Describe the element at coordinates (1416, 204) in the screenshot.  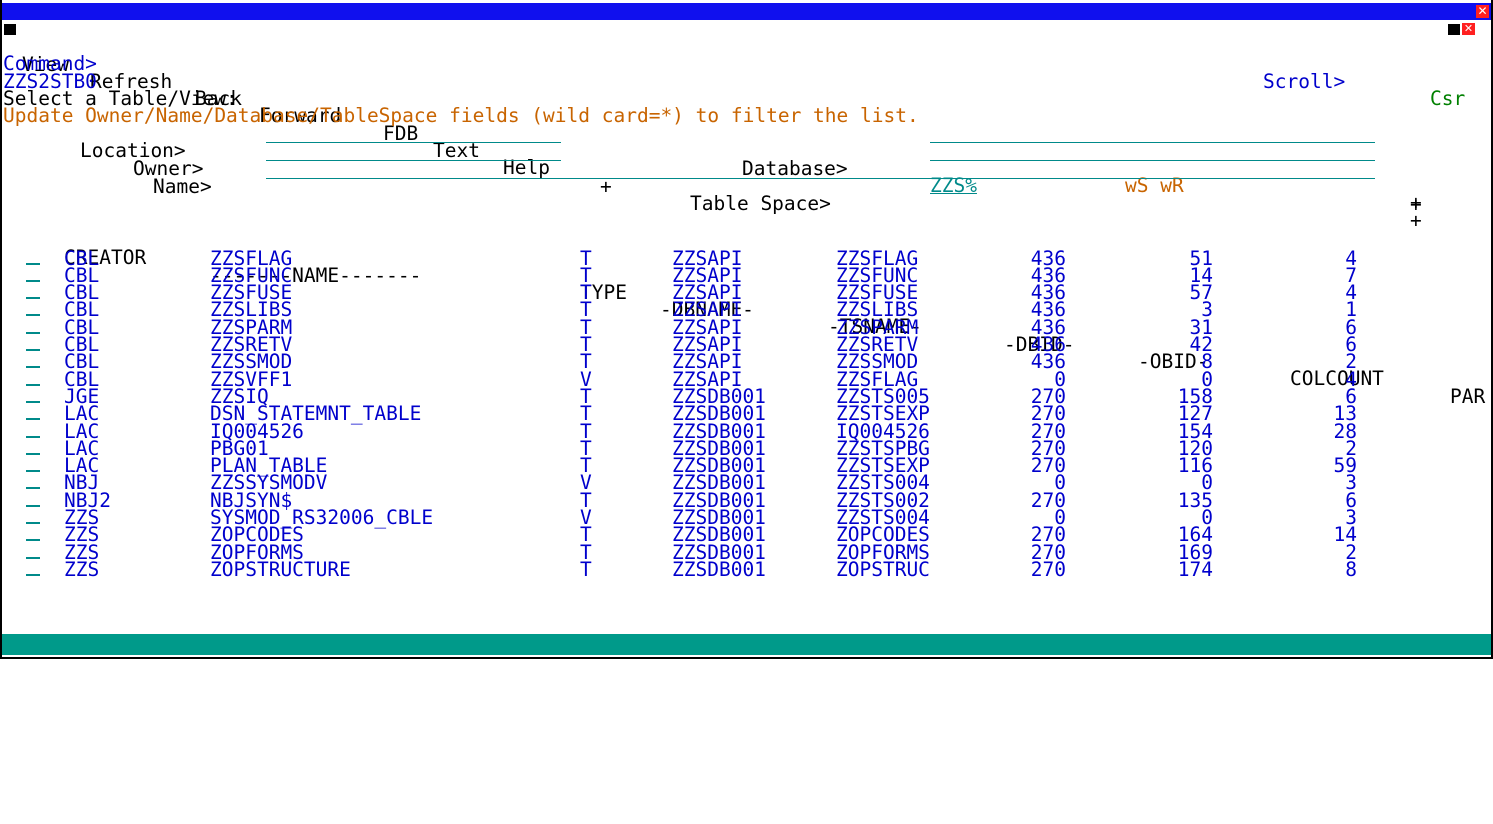
I see `name-plus: +` at that location.